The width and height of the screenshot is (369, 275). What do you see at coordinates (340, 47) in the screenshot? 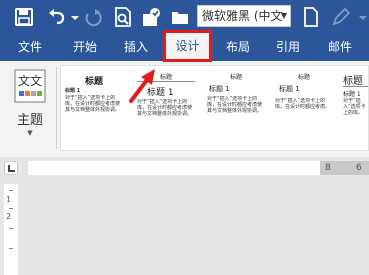
I see `tab-mailings: 邮件` at bounding box center [340, 47].